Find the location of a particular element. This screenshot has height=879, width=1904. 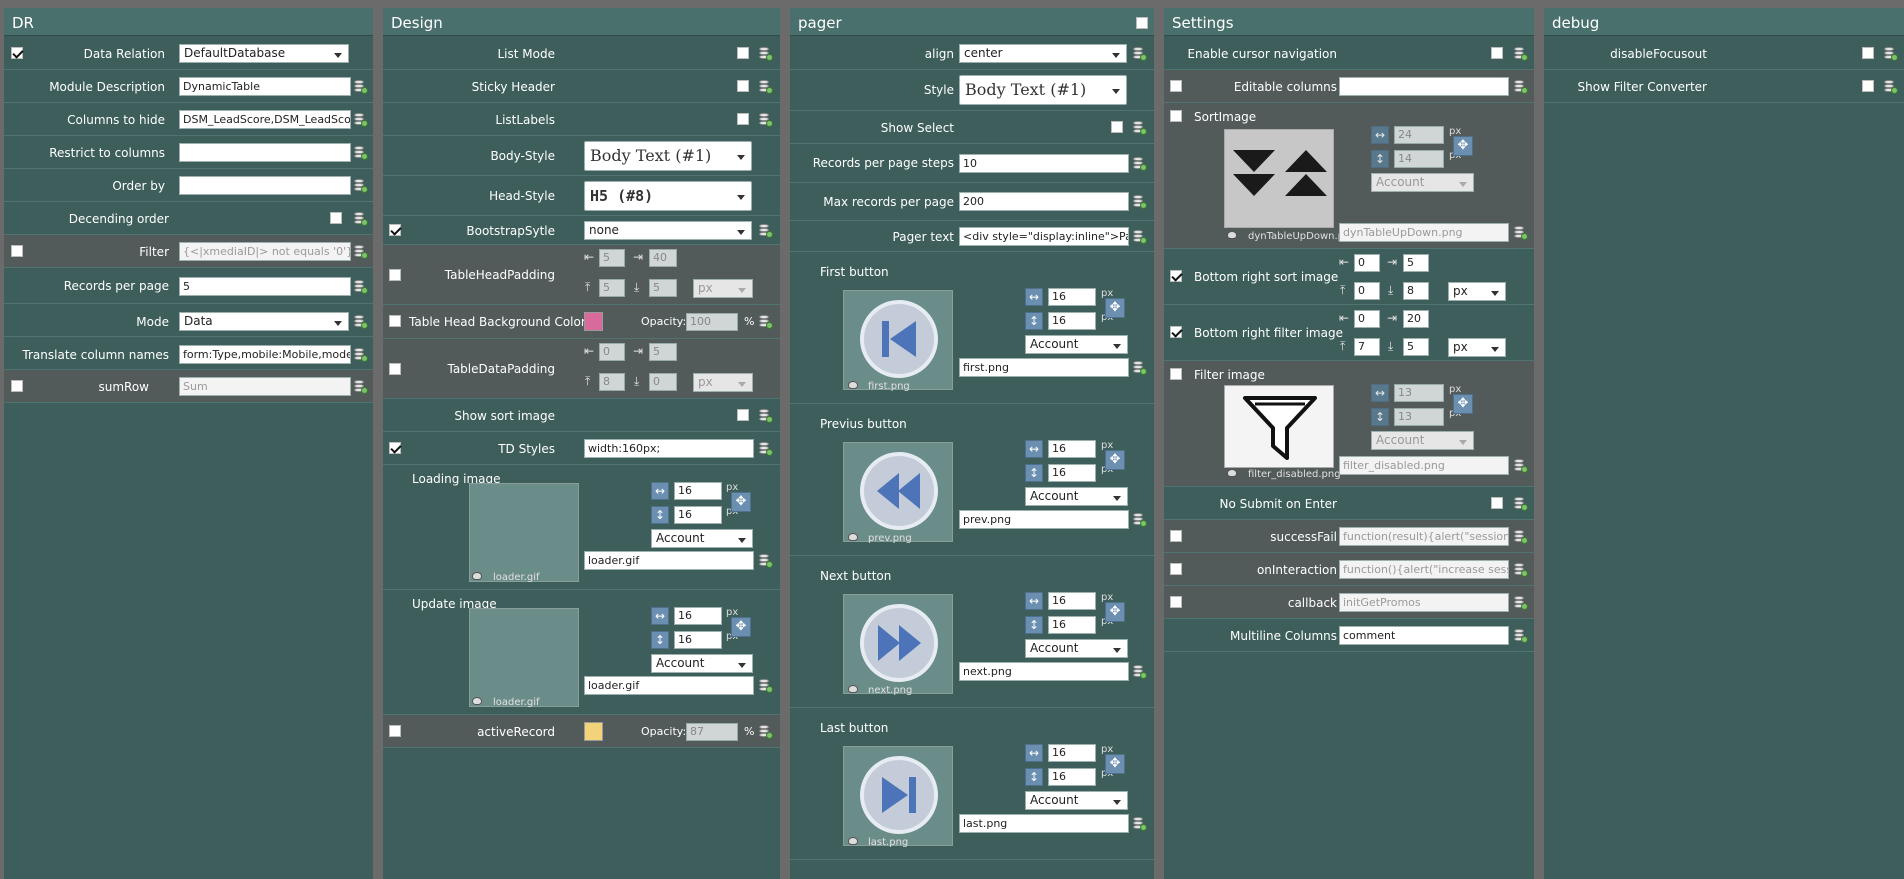

data-padding-unit-select: px is located at coordinates (723, 382).